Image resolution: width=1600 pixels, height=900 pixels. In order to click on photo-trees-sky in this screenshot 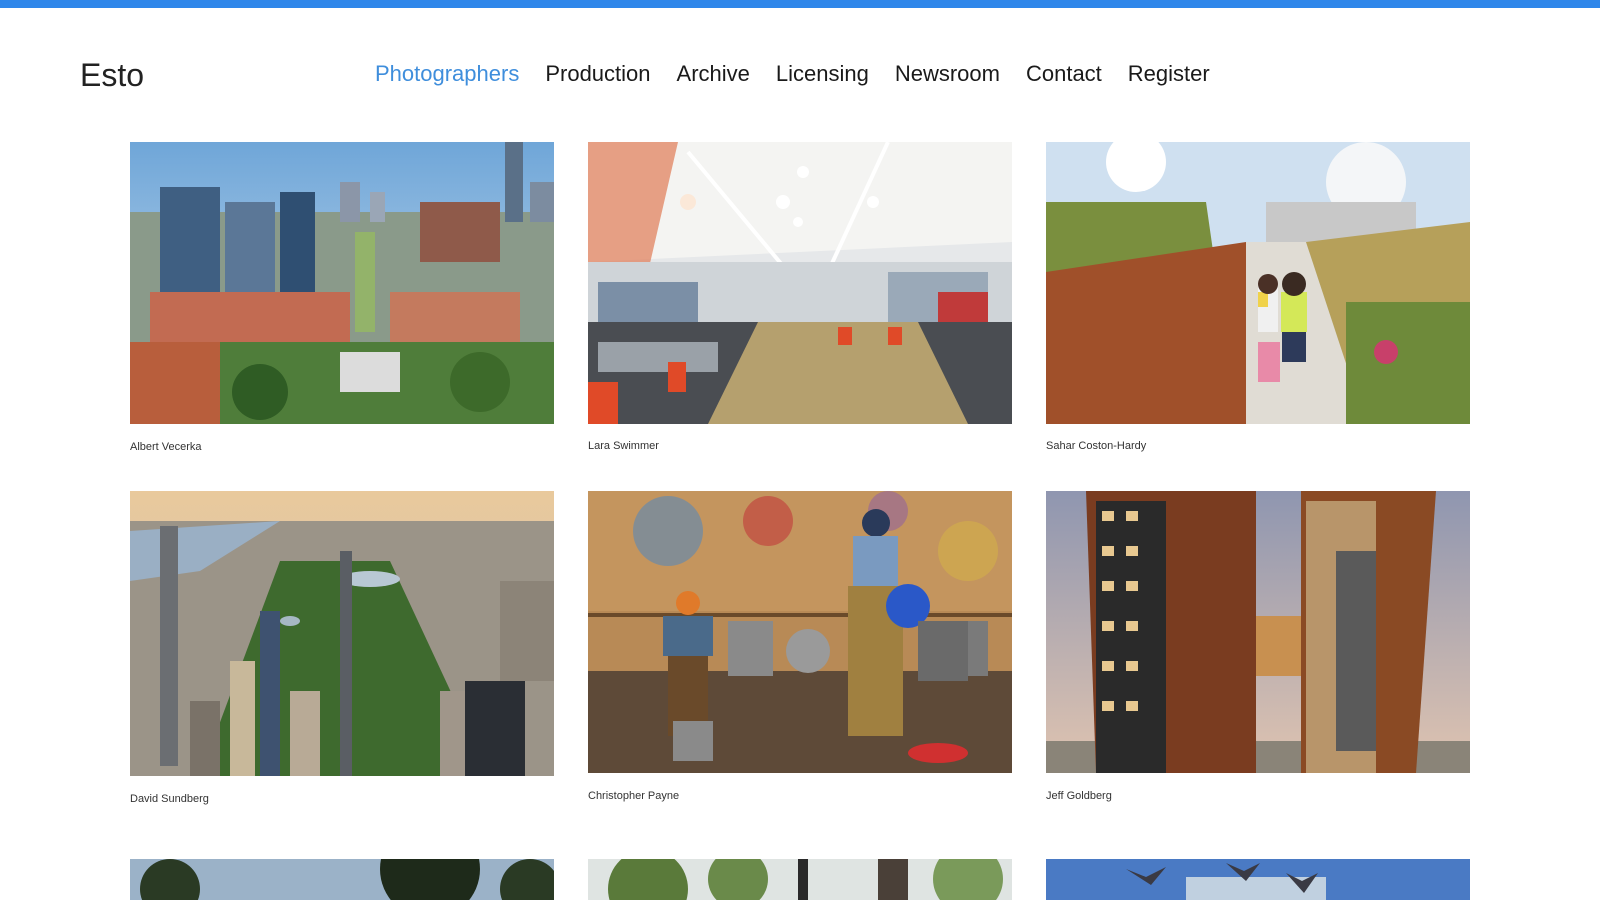, I will do `click(342, 879)`.